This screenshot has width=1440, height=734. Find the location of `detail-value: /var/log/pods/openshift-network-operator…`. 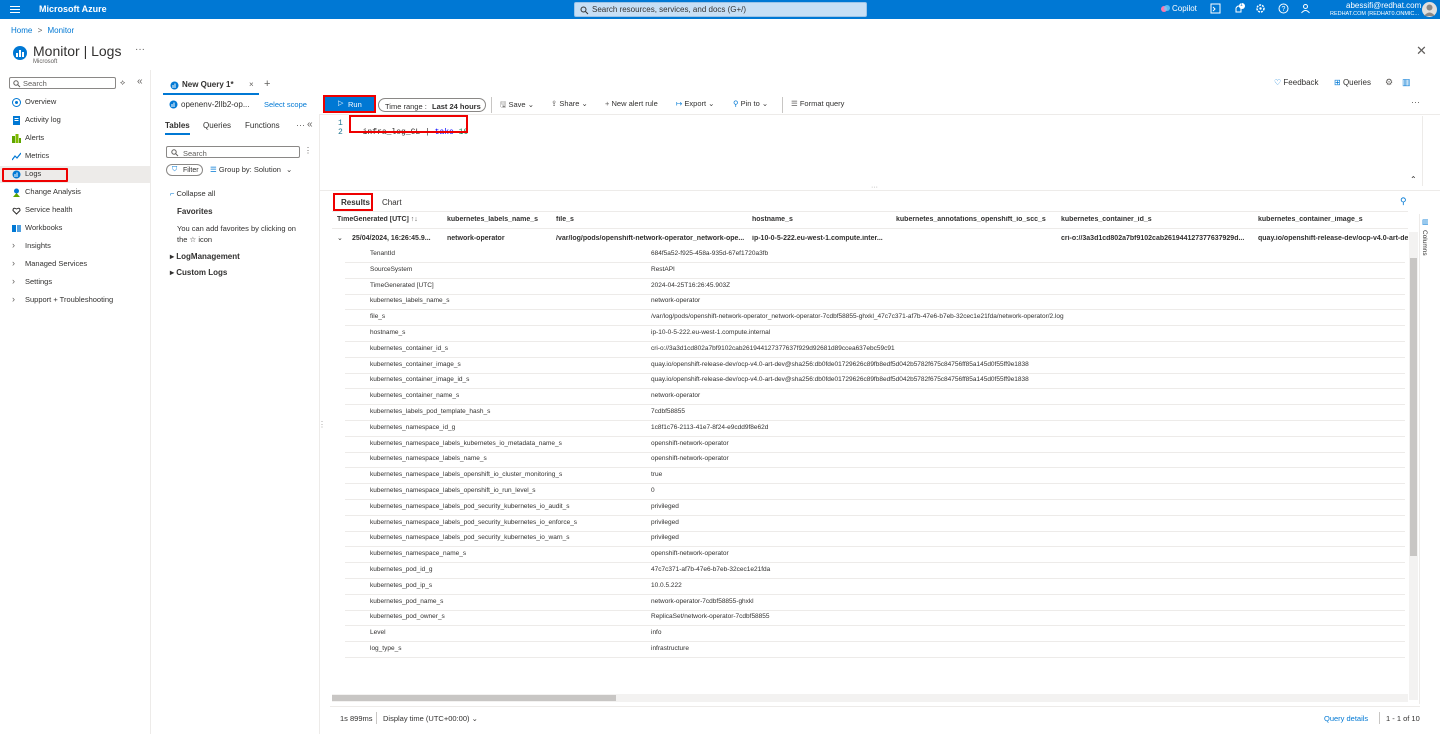

detail-value: /var/log/pods/openshift-network-operator… is located at coordinates (857, 316).